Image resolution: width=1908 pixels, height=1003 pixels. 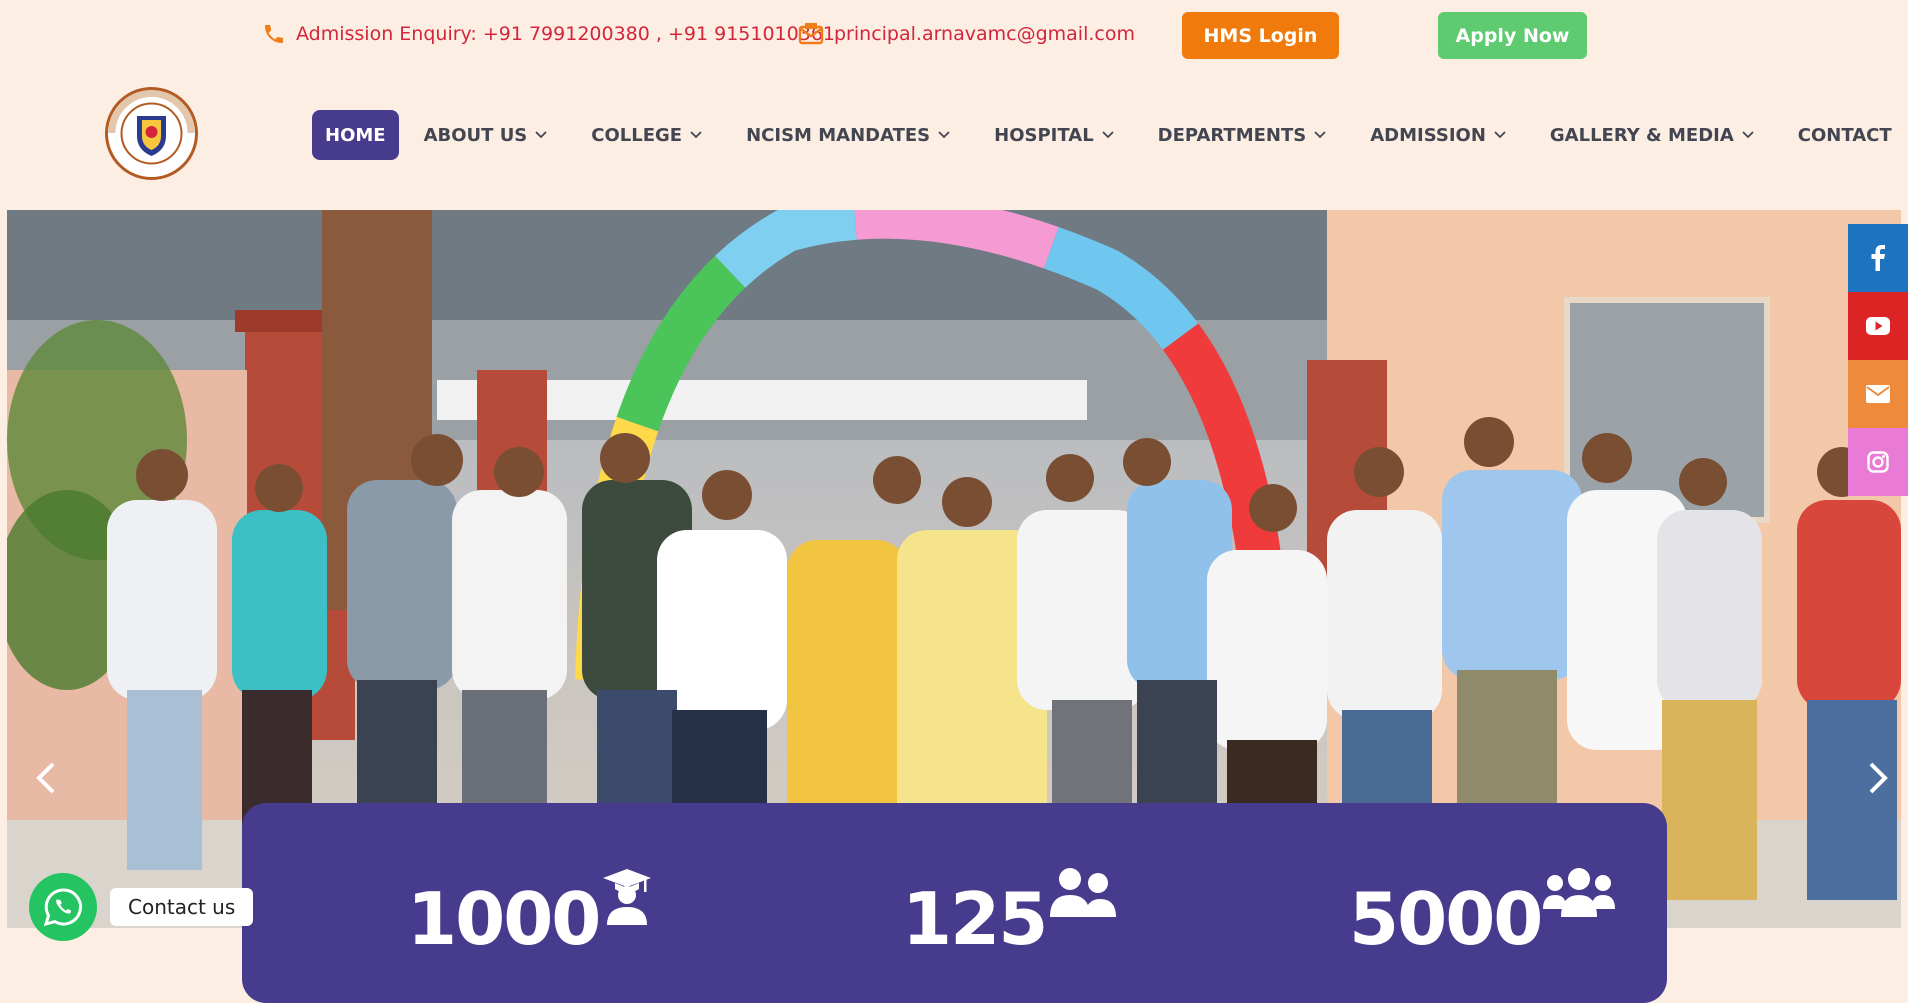 I want to click on email-text: principal.arnavamc@gmail.com, so click(x=984, y=34).